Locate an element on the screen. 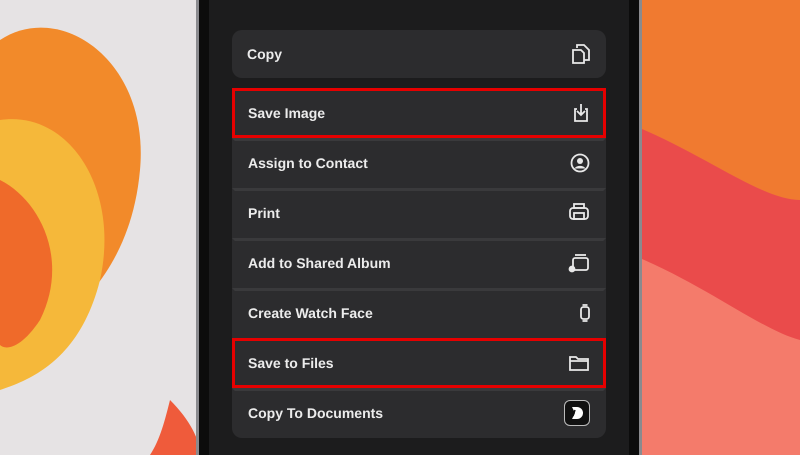  folder-icon is located at coordinates (579, 363).